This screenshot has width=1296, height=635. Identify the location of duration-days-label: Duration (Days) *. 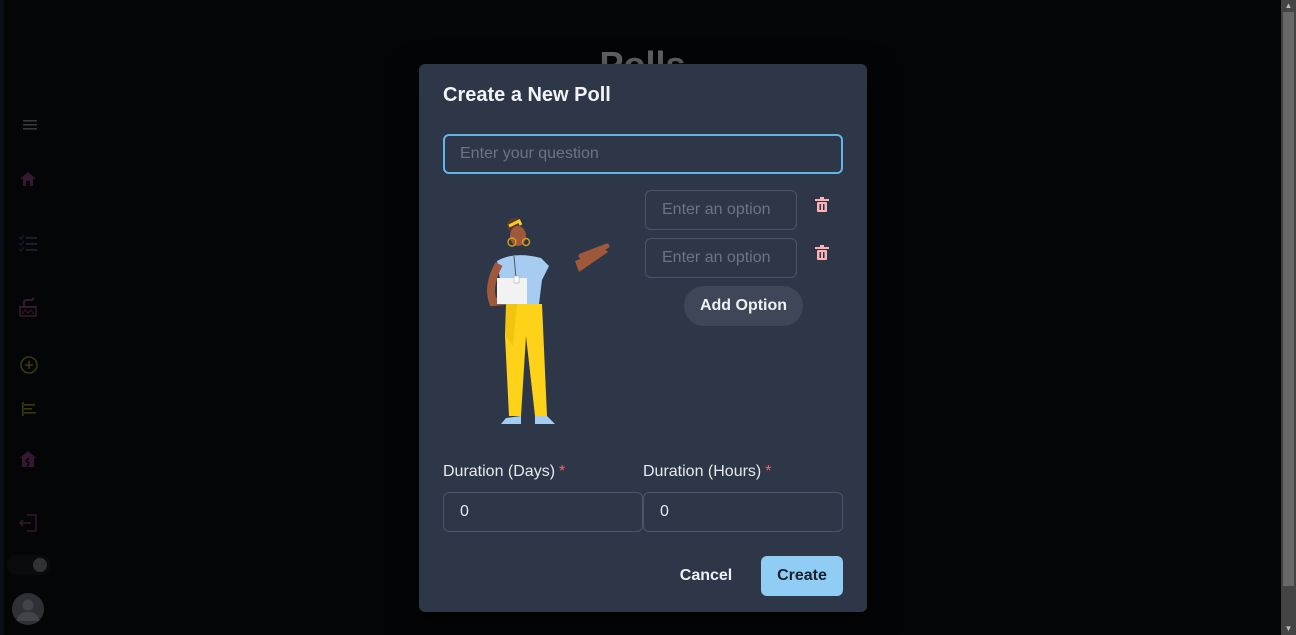
(504, 472).